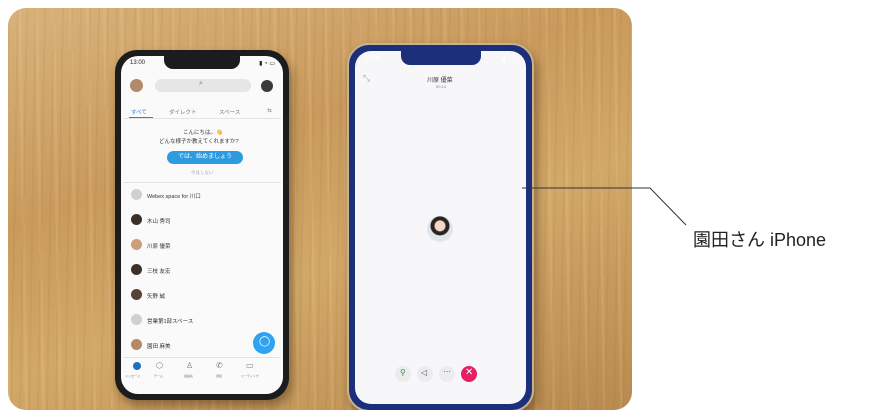 The height and width of the screenshot is (414, 878). Describe the element at coordinates (604, 206) in the screenshot. I see `annotation-leader-line` at that location.